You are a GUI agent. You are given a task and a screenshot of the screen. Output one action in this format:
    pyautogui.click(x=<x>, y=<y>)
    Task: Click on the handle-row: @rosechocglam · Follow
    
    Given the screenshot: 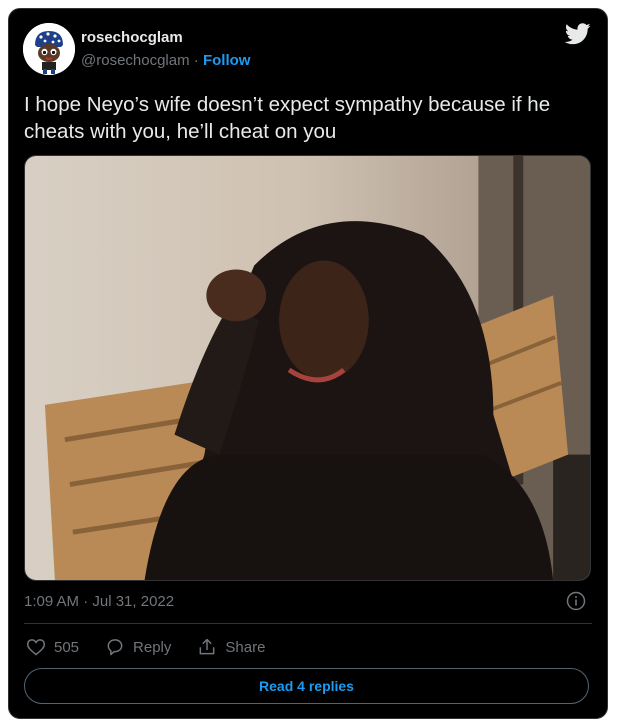 What is the action you would take?
    pyautogui.click(x=165, y=60)
    